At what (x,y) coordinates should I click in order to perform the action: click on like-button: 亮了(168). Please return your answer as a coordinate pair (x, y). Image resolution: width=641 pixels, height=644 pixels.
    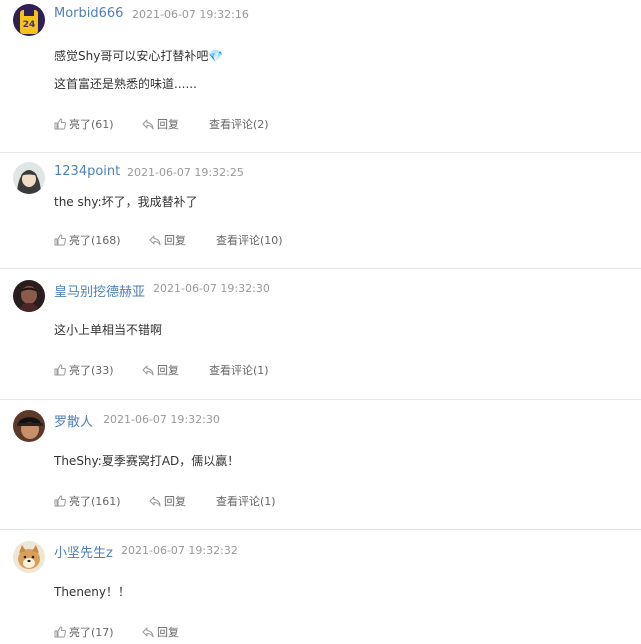
    Looking at the image, I should click on (87, 241).